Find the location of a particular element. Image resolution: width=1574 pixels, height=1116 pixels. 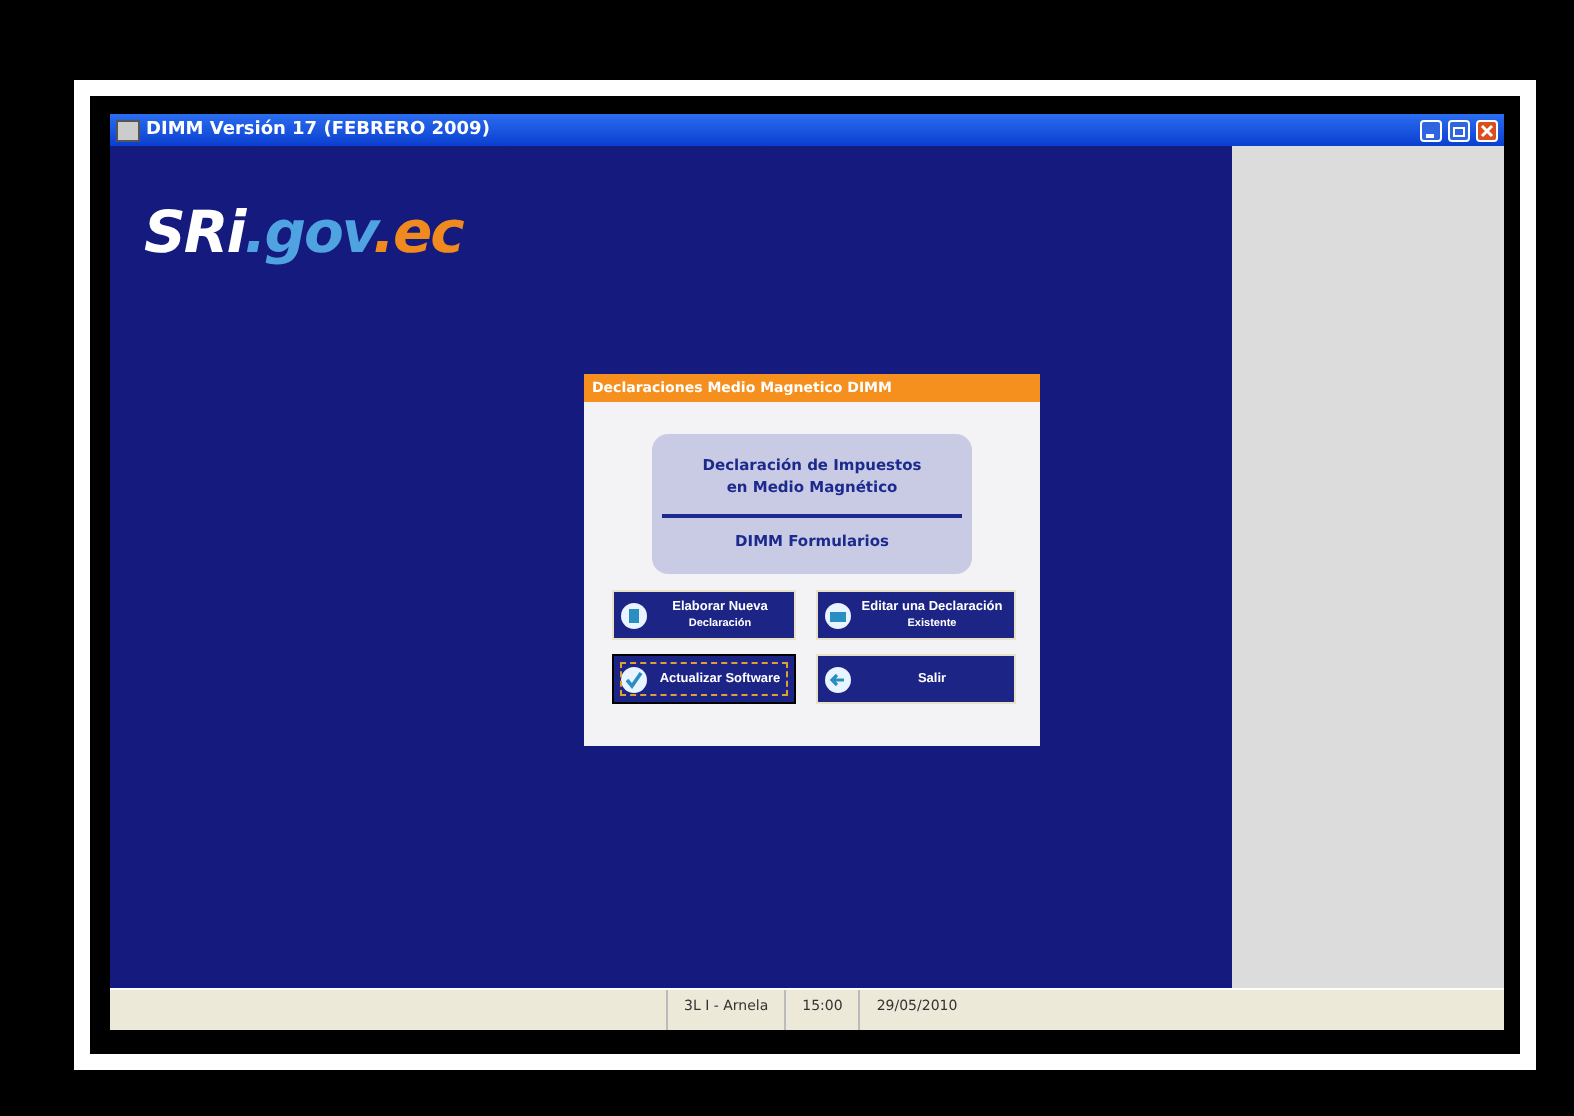

window-title: DIMM Versión 17 (FEBRERO 2009) is located at coordinates (319, 130).